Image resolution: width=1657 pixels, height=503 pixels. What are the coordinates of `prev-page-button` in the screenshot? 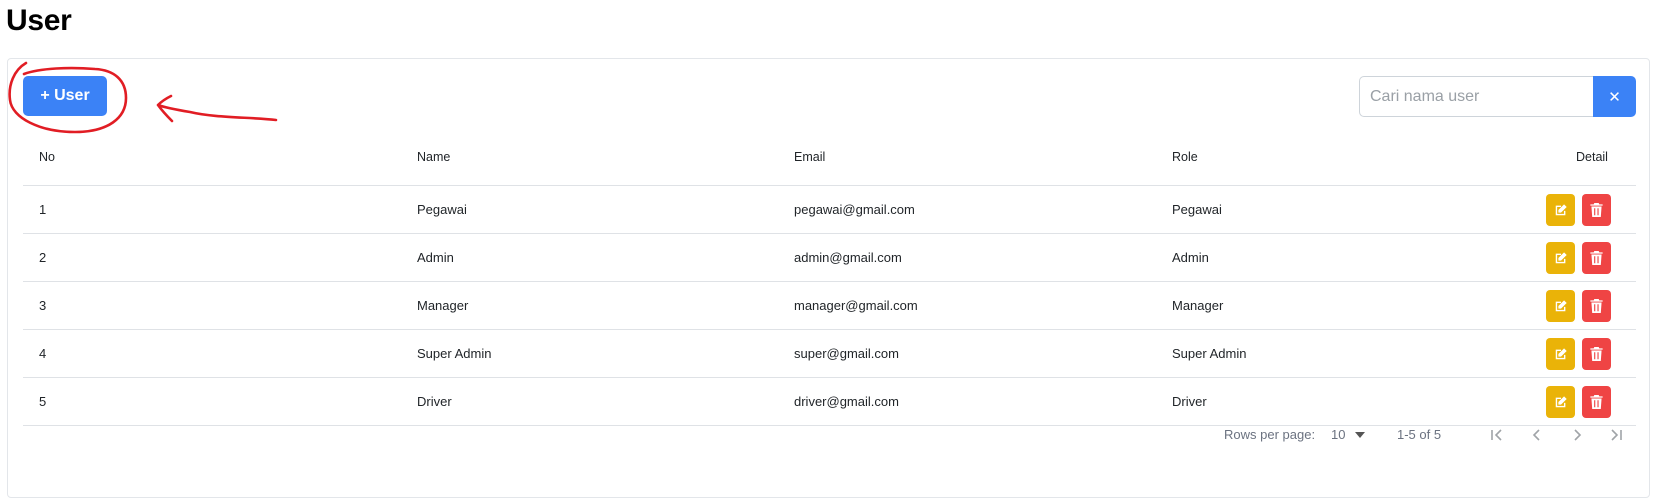 It's located at (1537, 435).